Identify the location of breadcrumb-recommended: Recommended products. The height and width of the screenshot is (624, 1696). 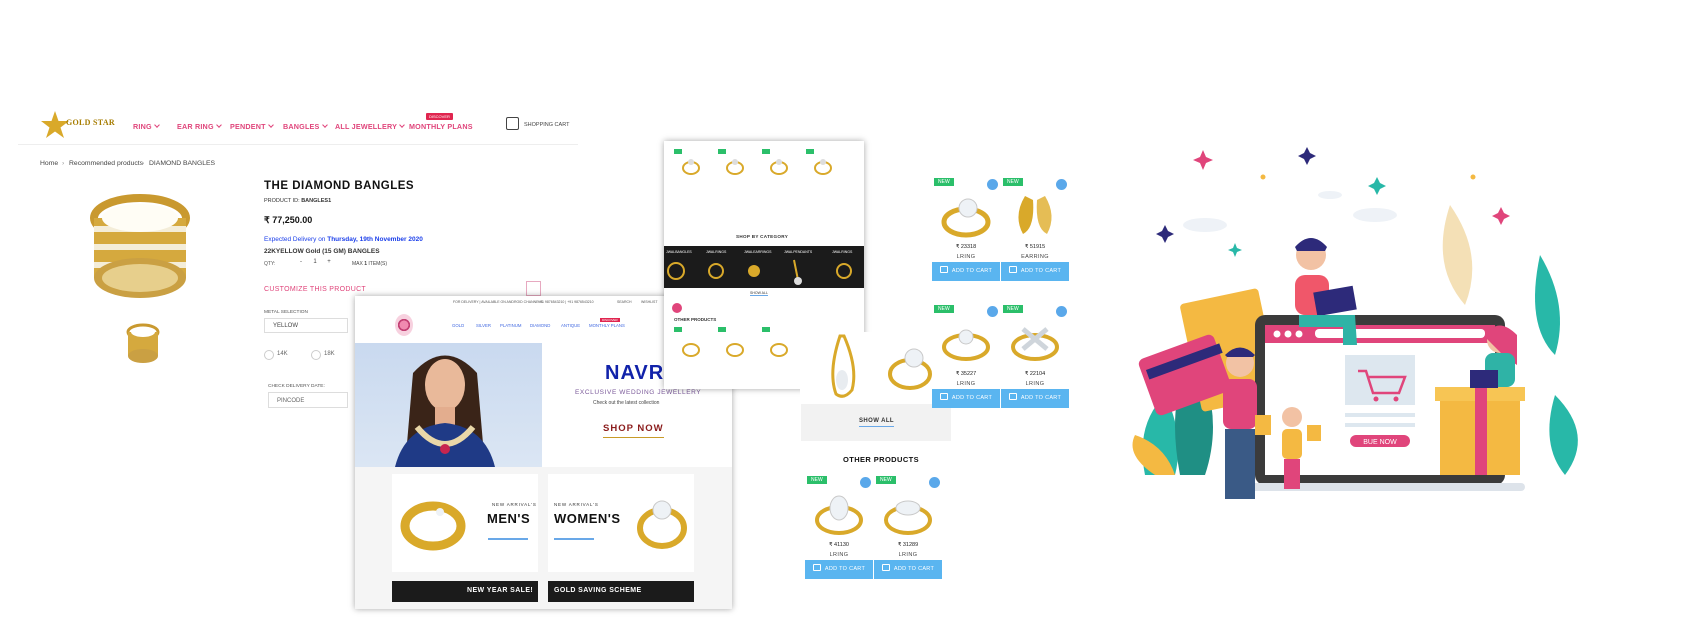
(106, 163).